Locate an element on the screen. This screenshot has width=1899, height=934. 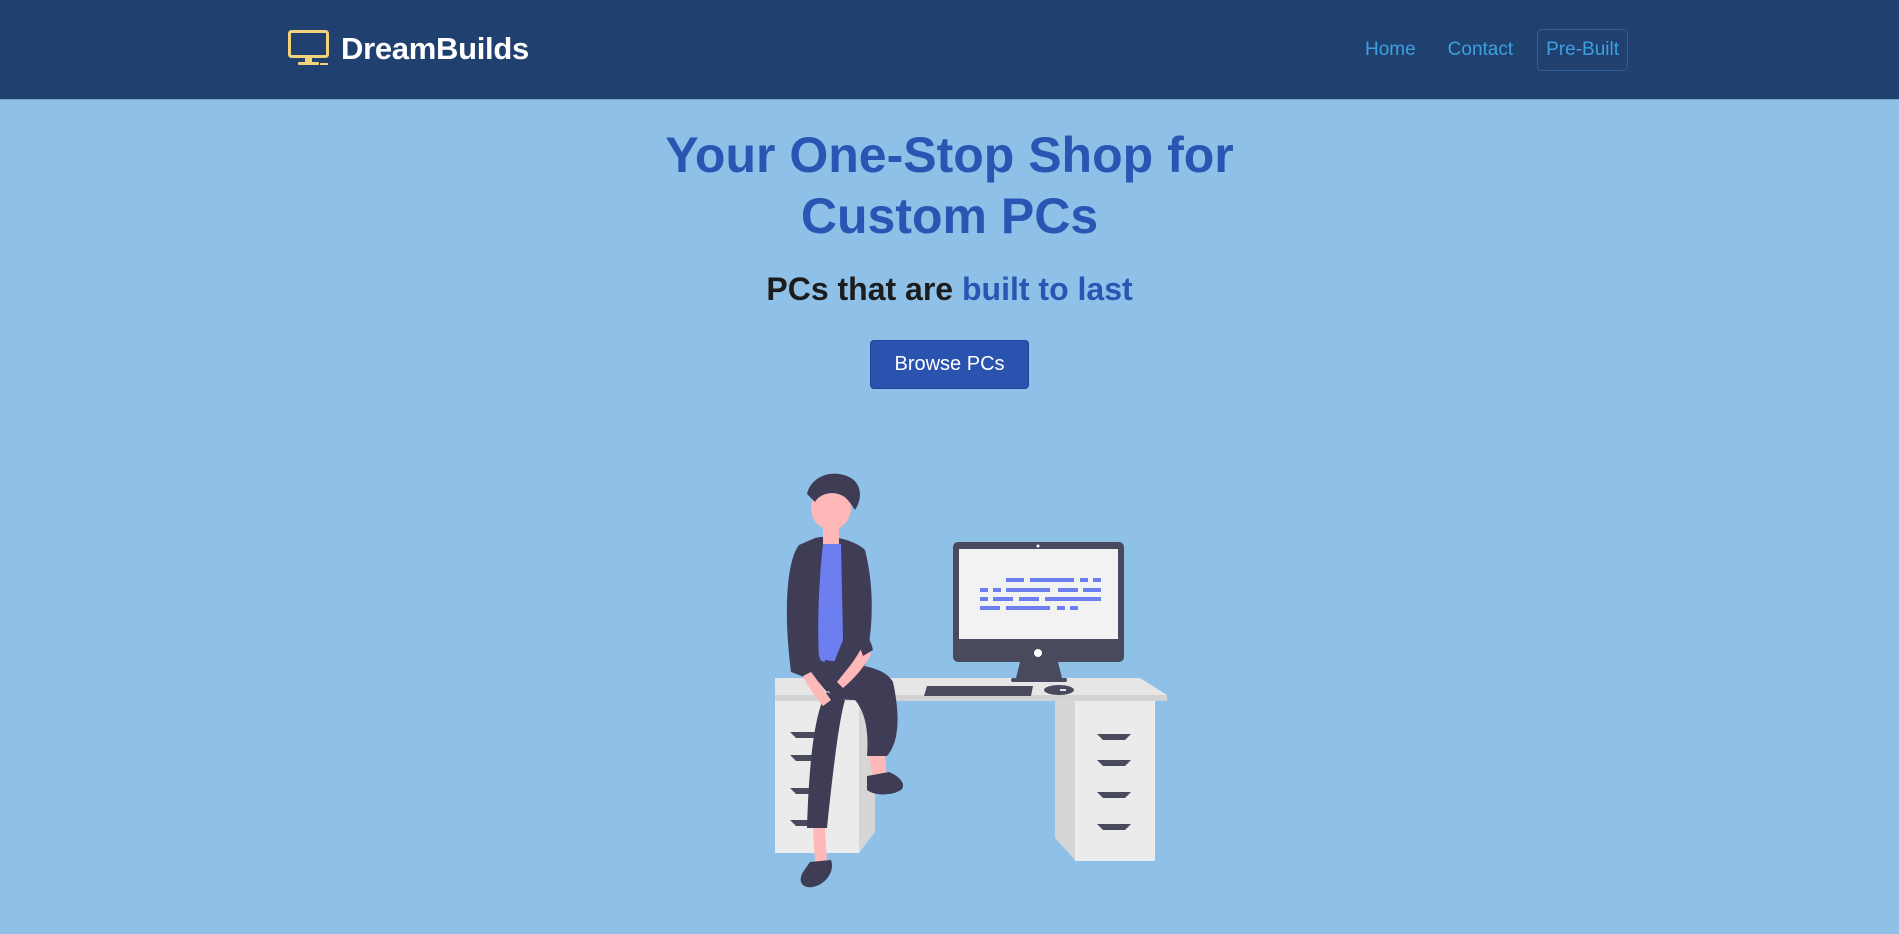
navbar: DreamBuilds Home Contact Pre-Built is located at coordinates (949, 49).